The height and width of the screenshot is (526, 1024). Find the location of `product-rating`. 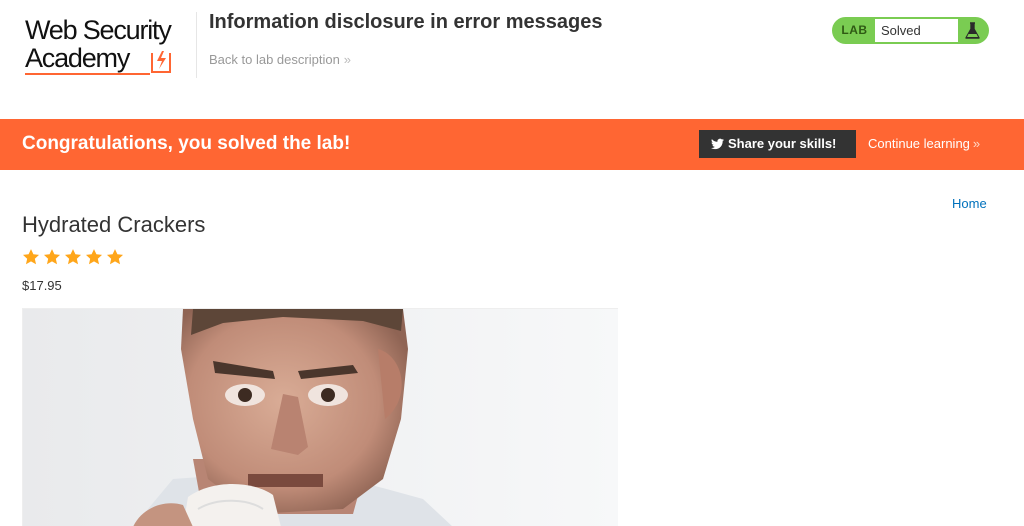

product-rating is located at coordinates (73, 258).